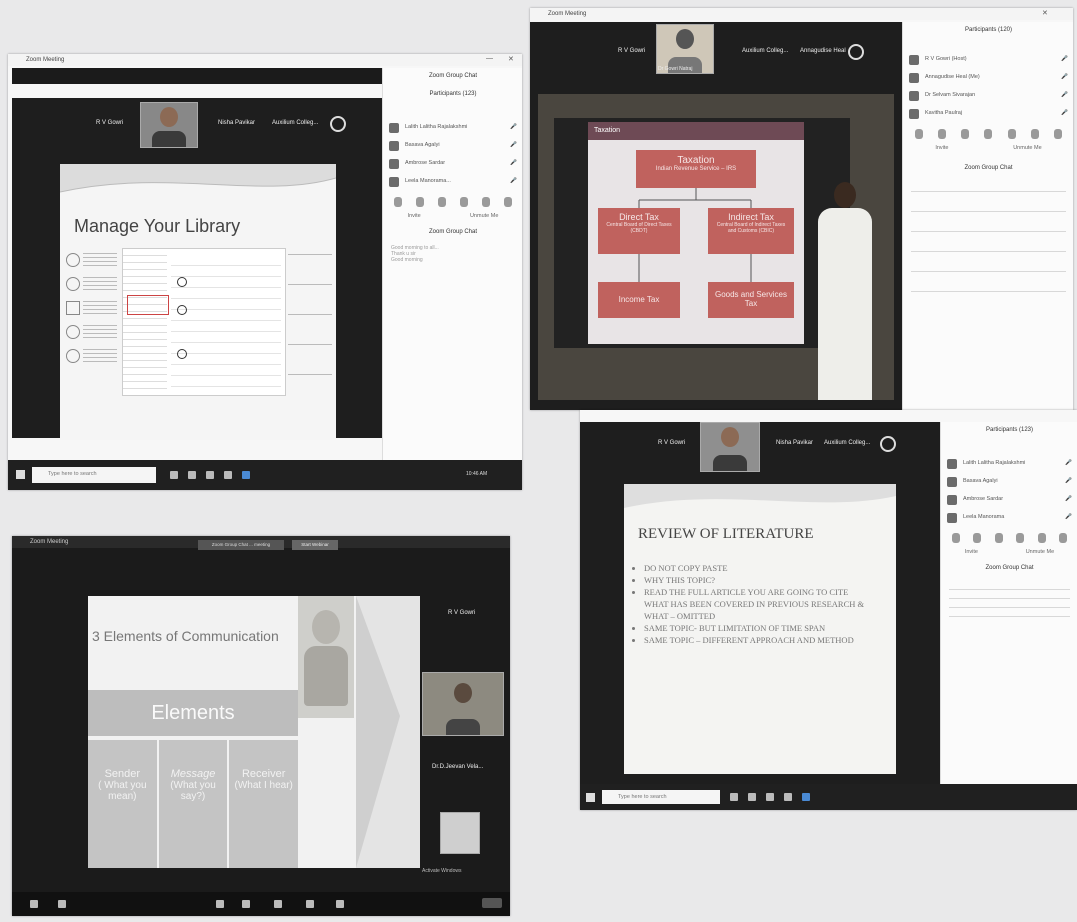 This screenshot has width=1077, height=922. What do you see at coordinates (246, 904) in the screenshot?
I see `chat-icon` at bounding box center [246, 904].